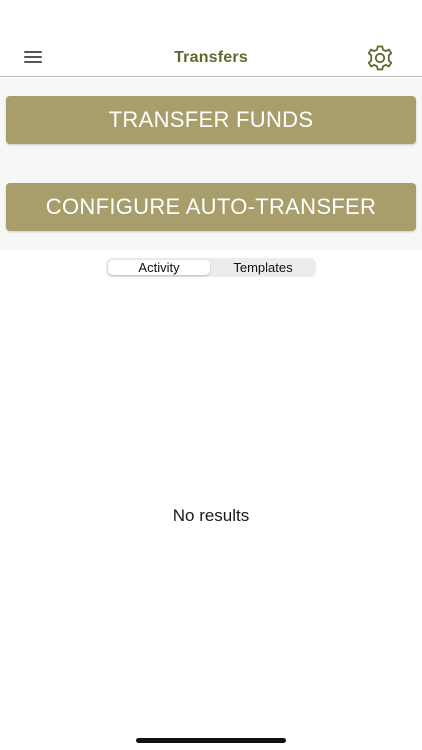  Describe the element at coordinates (211, 120) in the screenshot. I see `transfer-funds-button: TRANSFER FUNDS` at that location.